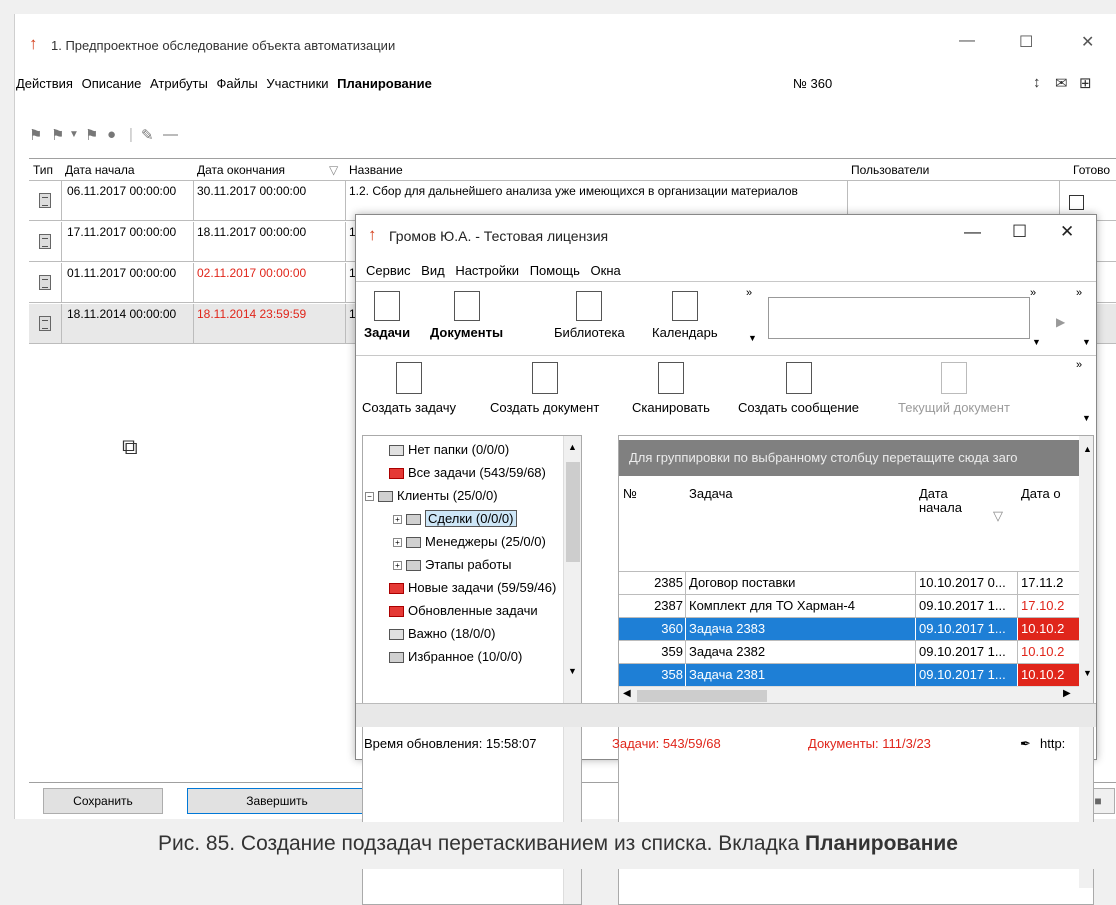 The width and height of the screenshot is (1116, 905). Describe the element at coordinates (463, 614) in the screenshot. I see `tree-node: Обновленные задачи` at that location.